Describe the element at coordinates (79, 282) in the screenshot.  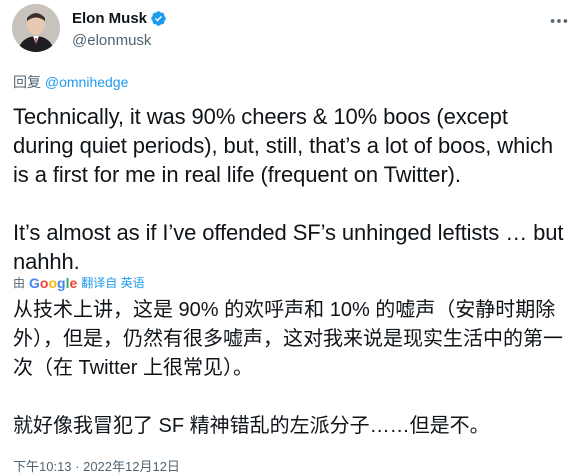
I see `translation-attribution: 由 Google 翻译自 英语` at that location.